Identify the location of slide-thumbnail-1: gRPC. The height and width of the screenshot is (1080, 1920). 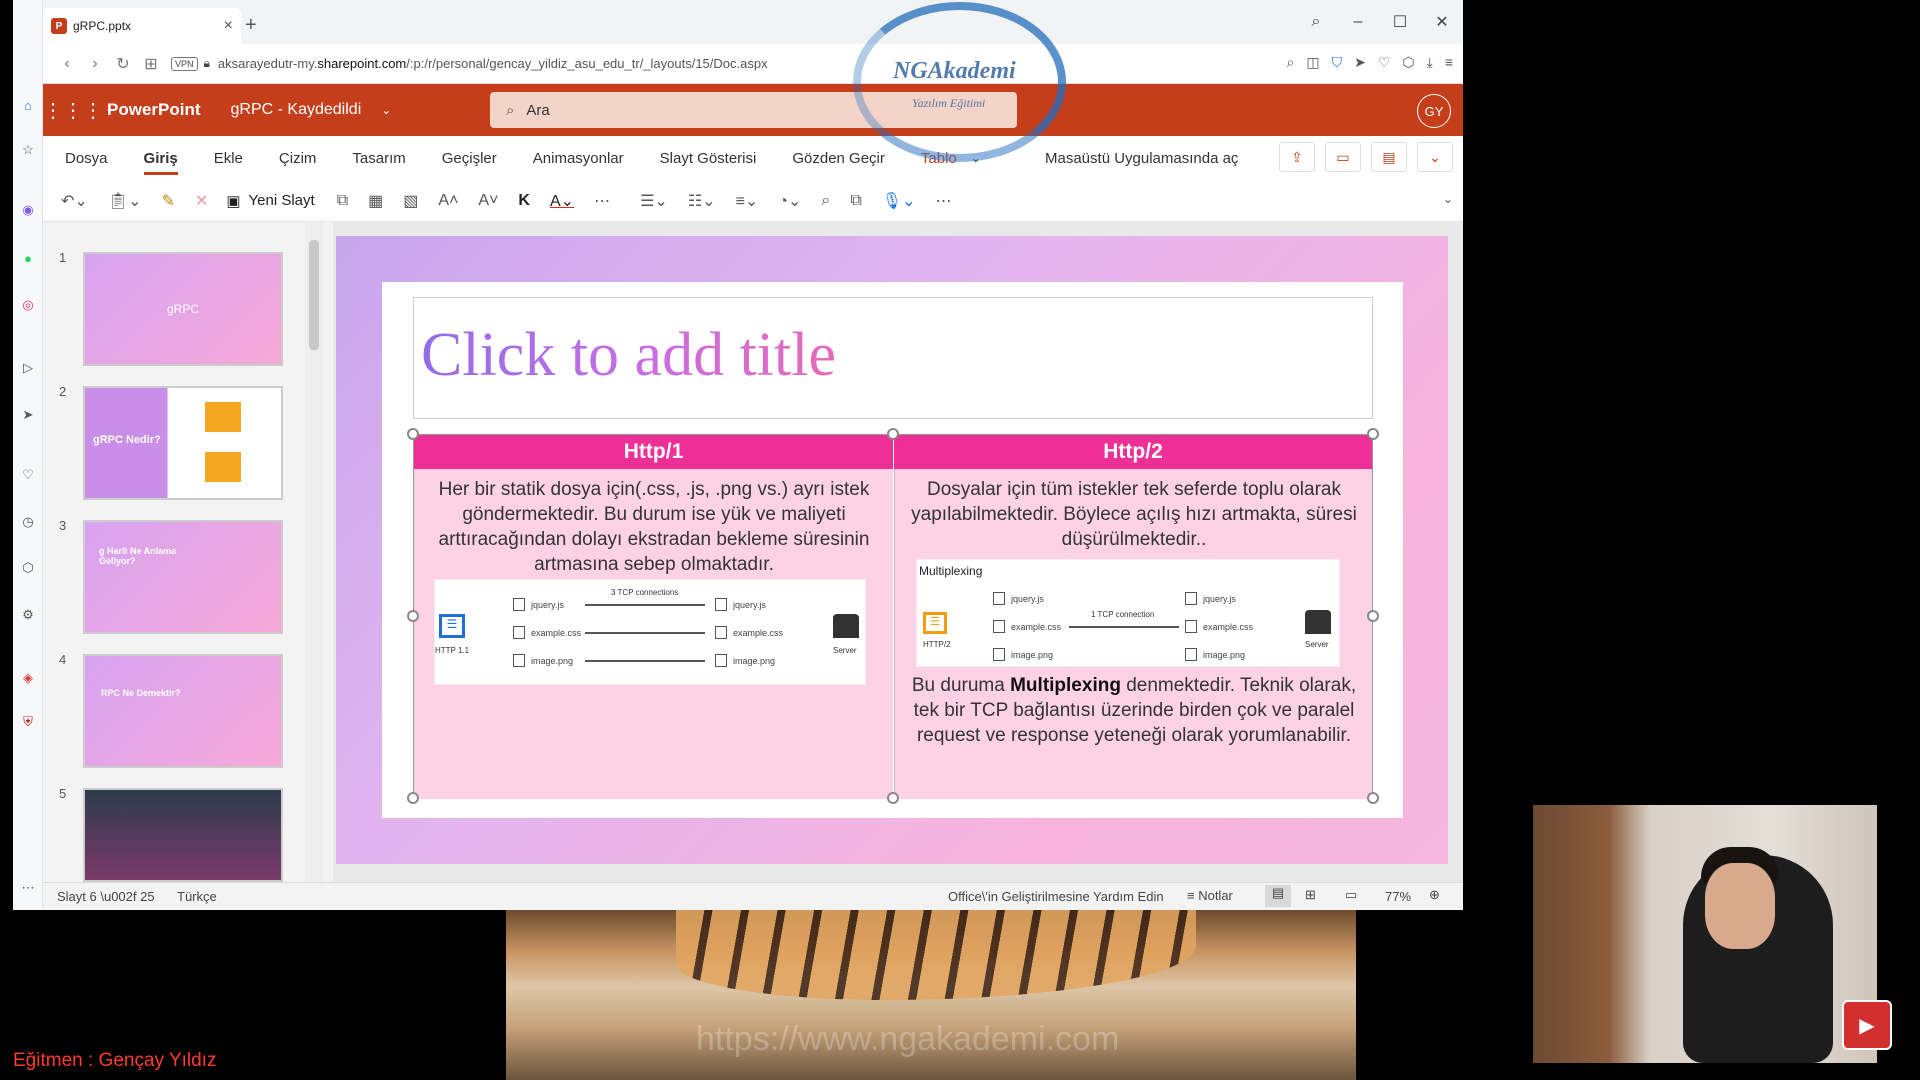
(183, 309).